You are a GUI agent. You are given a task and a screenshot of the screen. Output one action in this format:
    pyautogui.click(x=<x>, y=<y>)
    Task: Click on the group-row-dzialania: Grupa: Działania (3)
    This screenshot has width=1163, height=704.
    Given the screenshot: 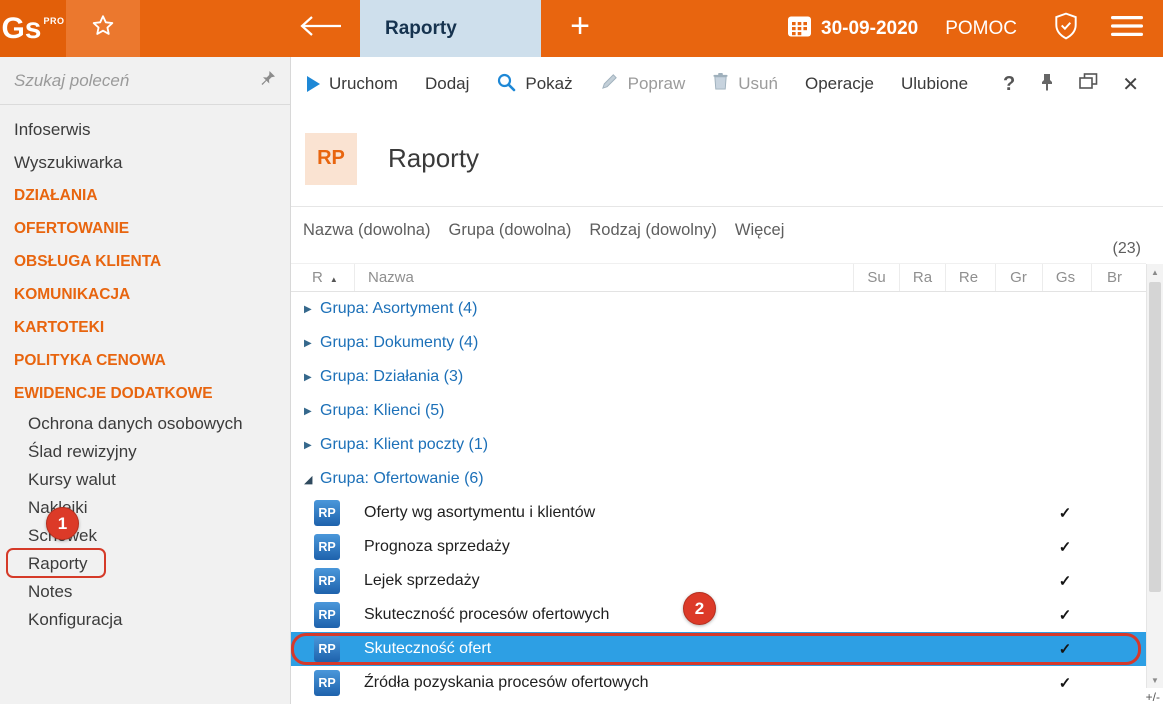 What is the action you would take?
    pyautogui.click(x=718, y=377)
    